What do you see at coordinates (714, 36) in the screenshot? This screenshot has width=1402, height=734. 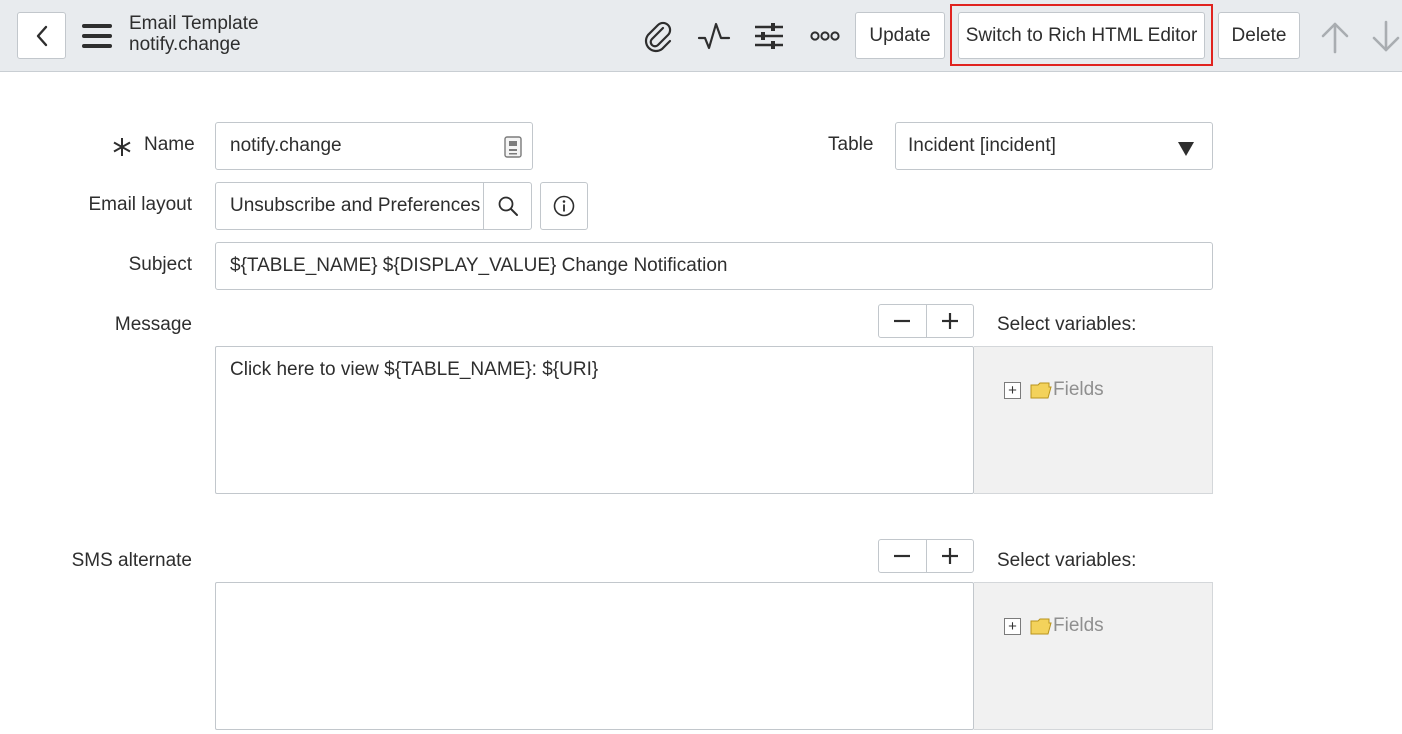 I see `activity-icon` at bounding box center [714, 36].